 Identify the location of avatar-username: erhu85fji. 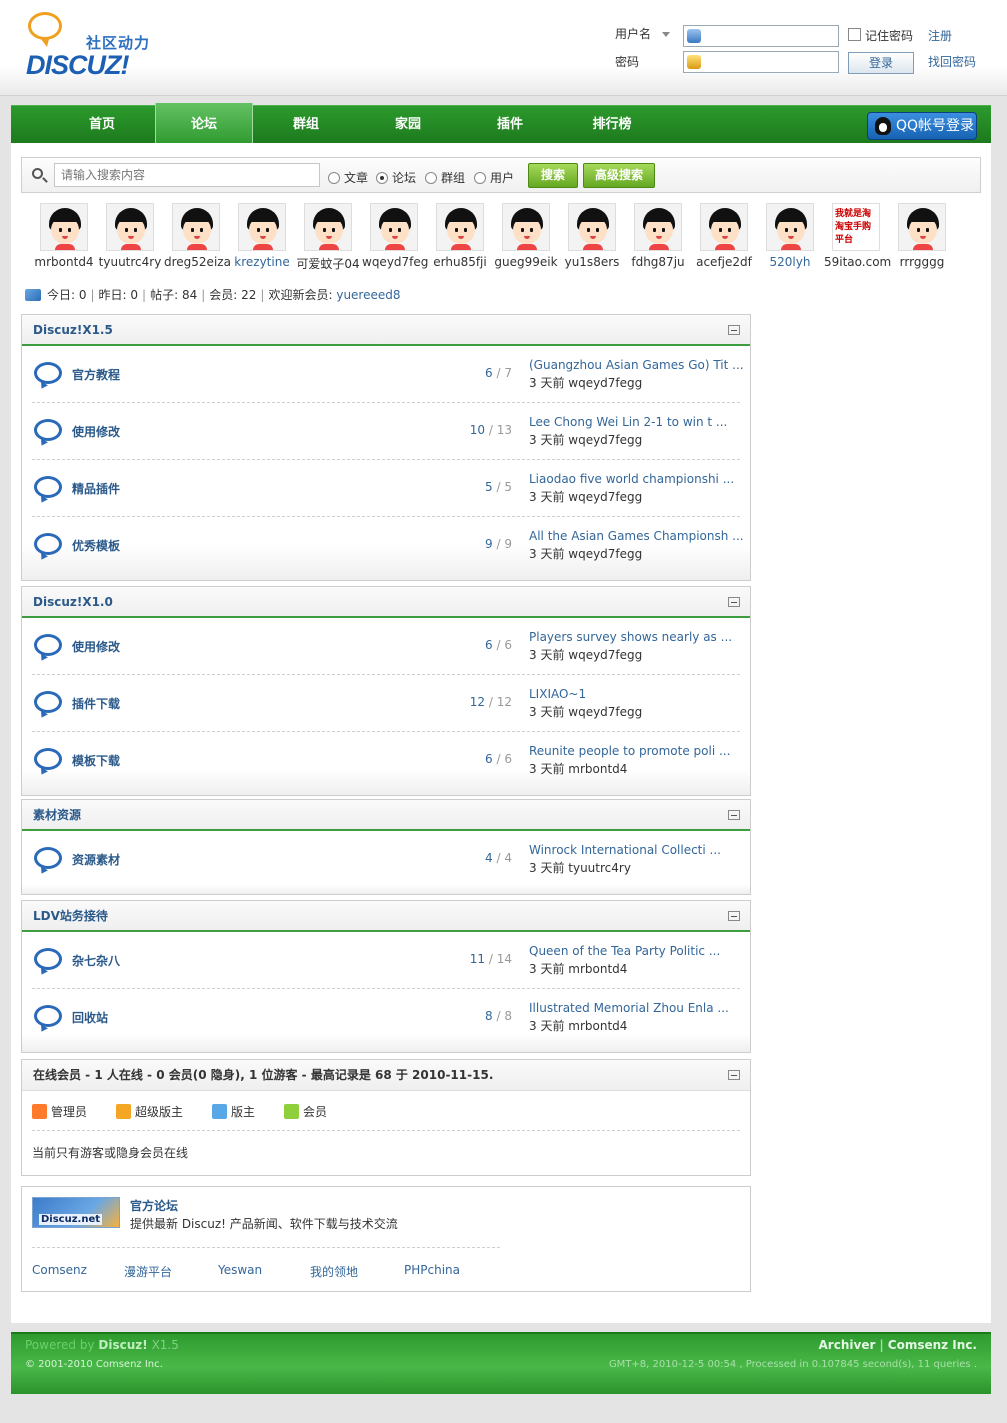
(460, 262).